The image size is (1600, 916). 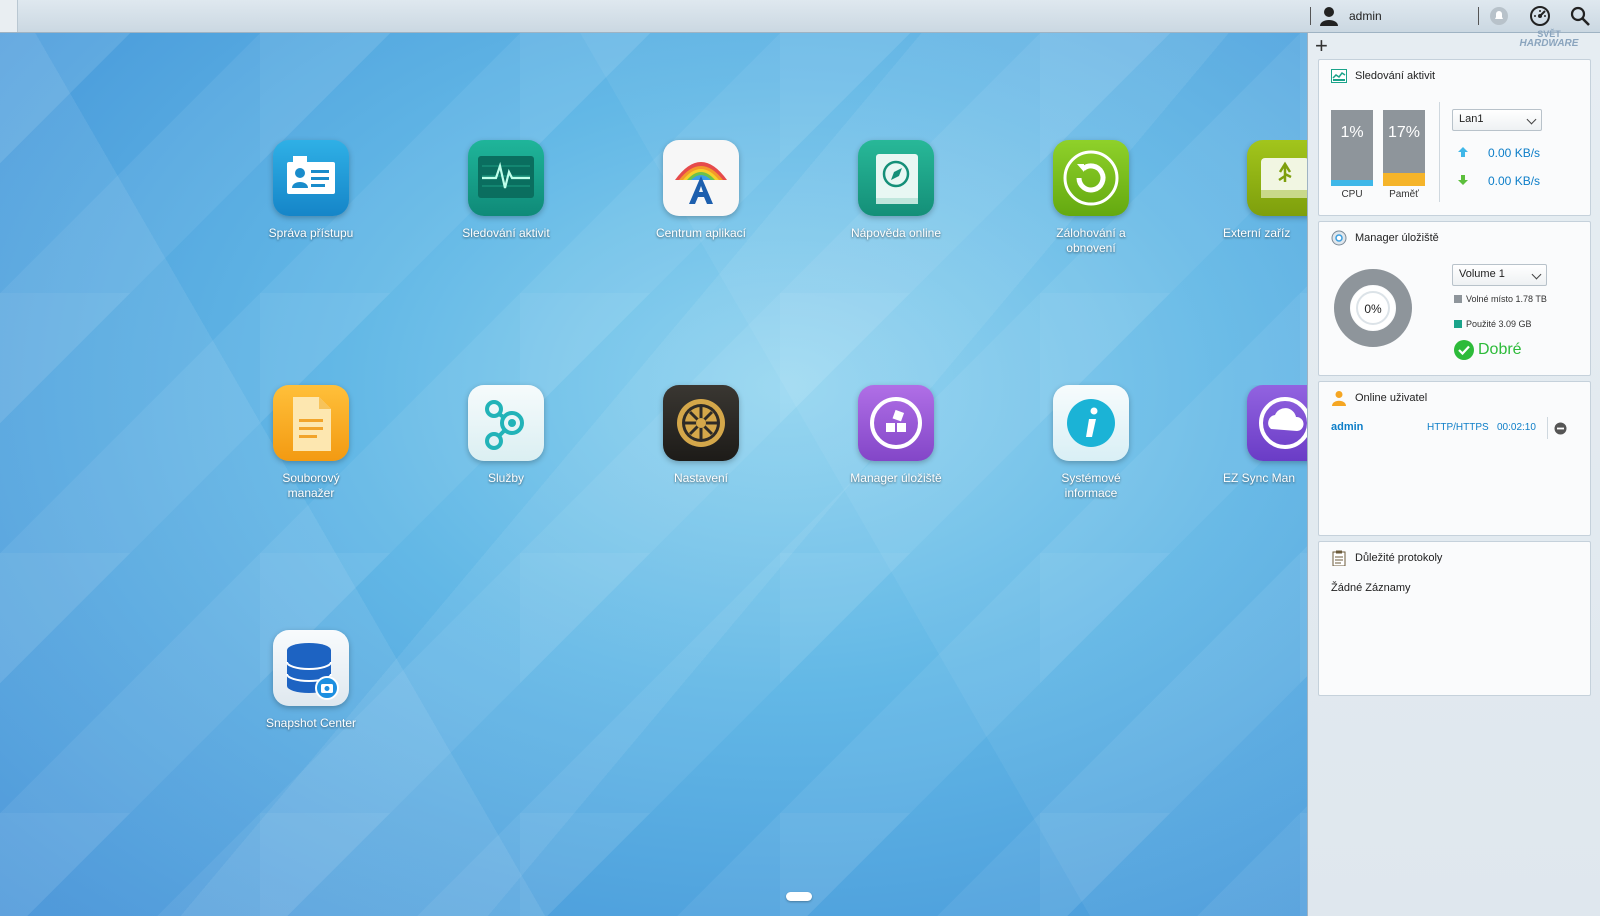 I want to click on user-name: admin, so click(x=1347, y=427).